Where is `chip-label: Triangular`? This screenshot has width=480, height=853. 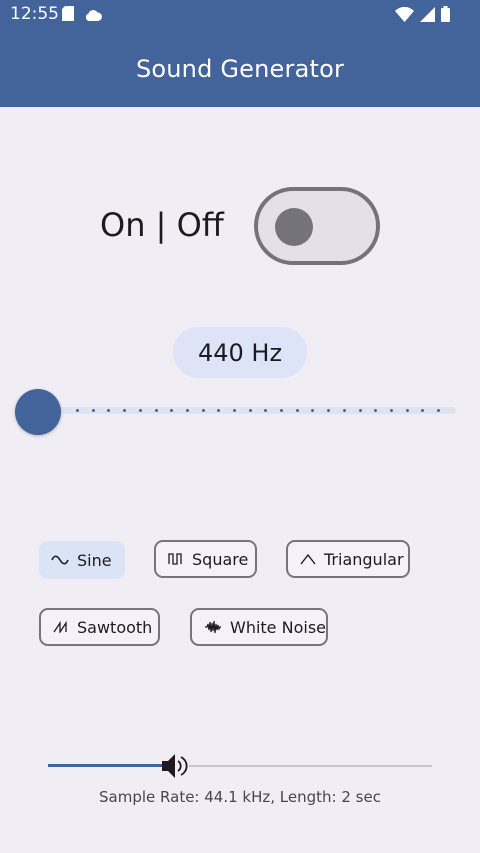
chip-label: Triangular is located at coordinates (364, 559).